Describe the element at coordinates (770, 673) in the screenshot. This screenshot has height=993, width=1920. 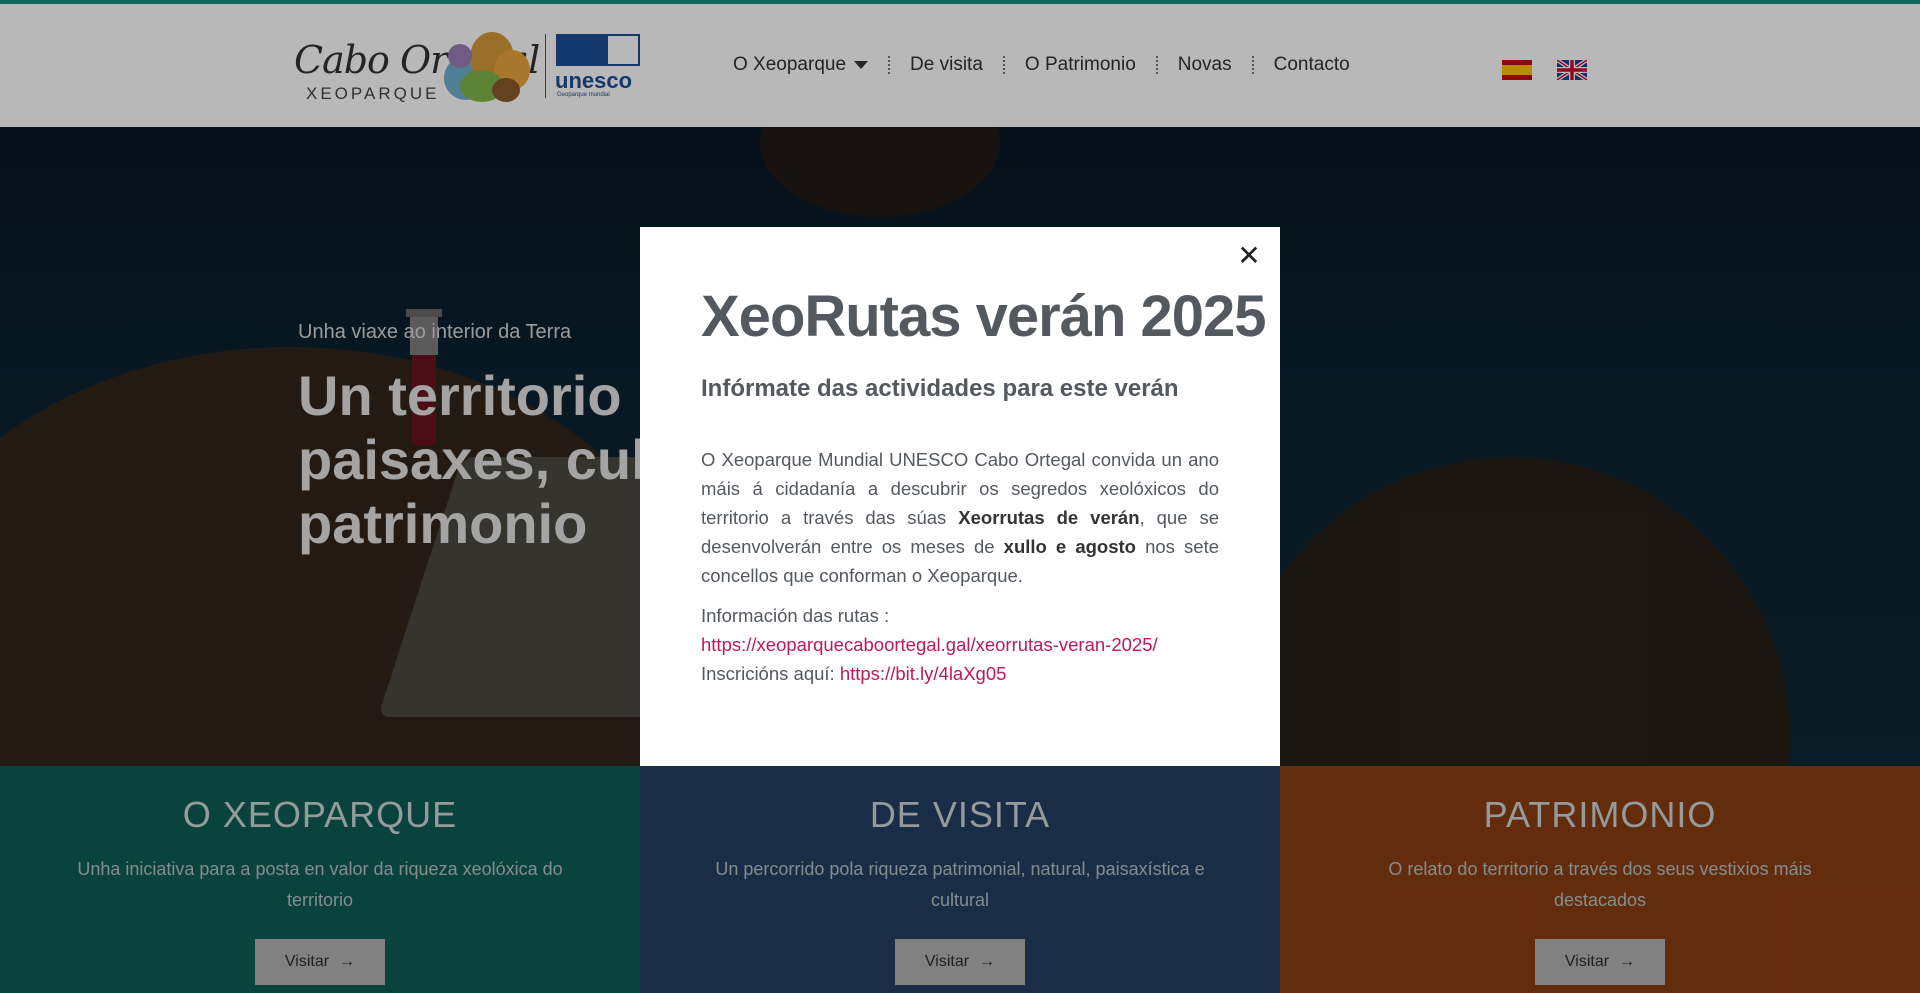
I see `signup-label: Inscricións aquí:` at that location.